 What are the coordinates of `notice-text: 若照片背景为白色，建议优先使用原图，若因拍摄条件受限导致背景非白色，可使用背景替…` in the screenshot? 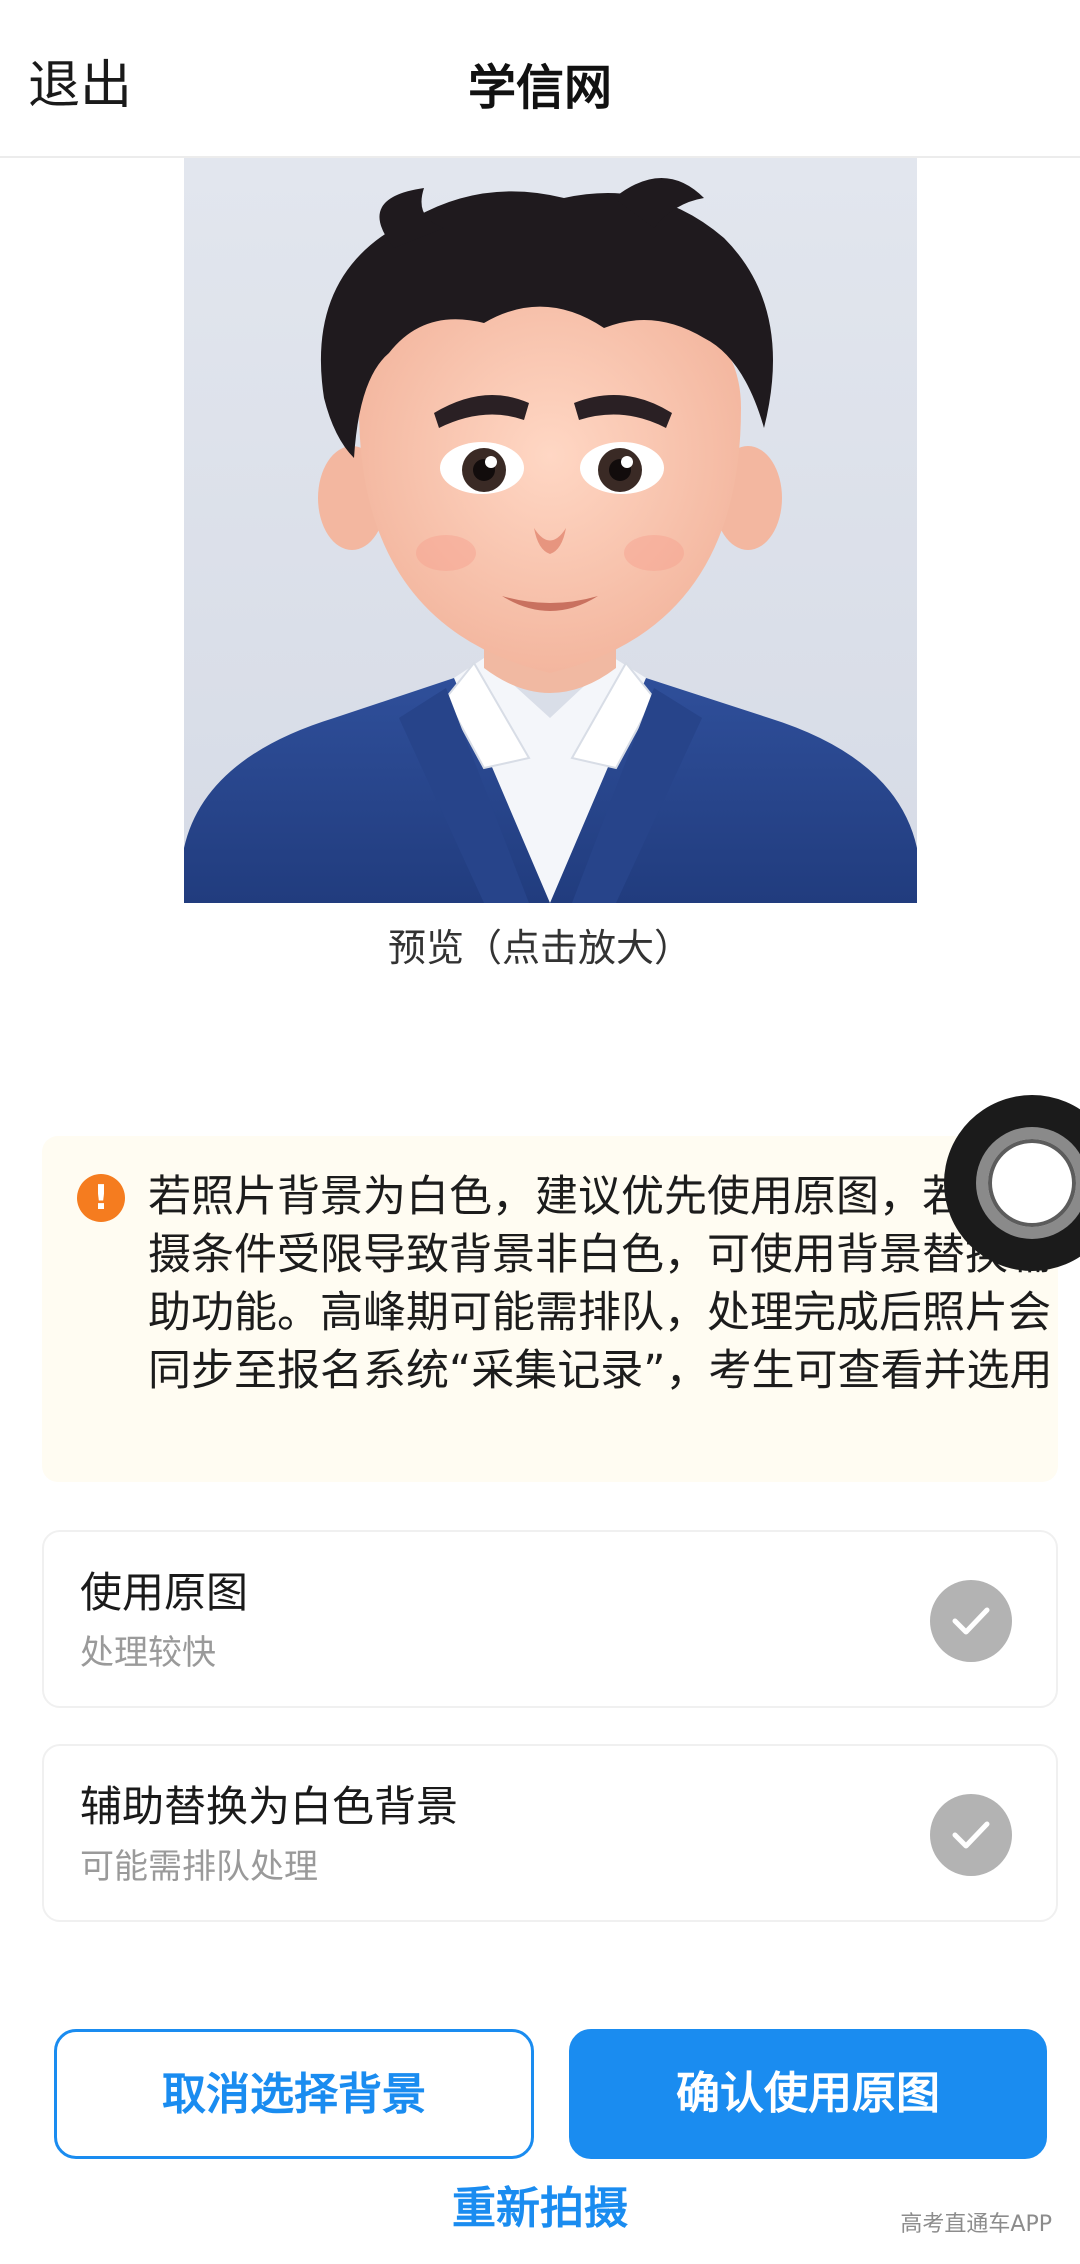 It's located at (600, 1284).